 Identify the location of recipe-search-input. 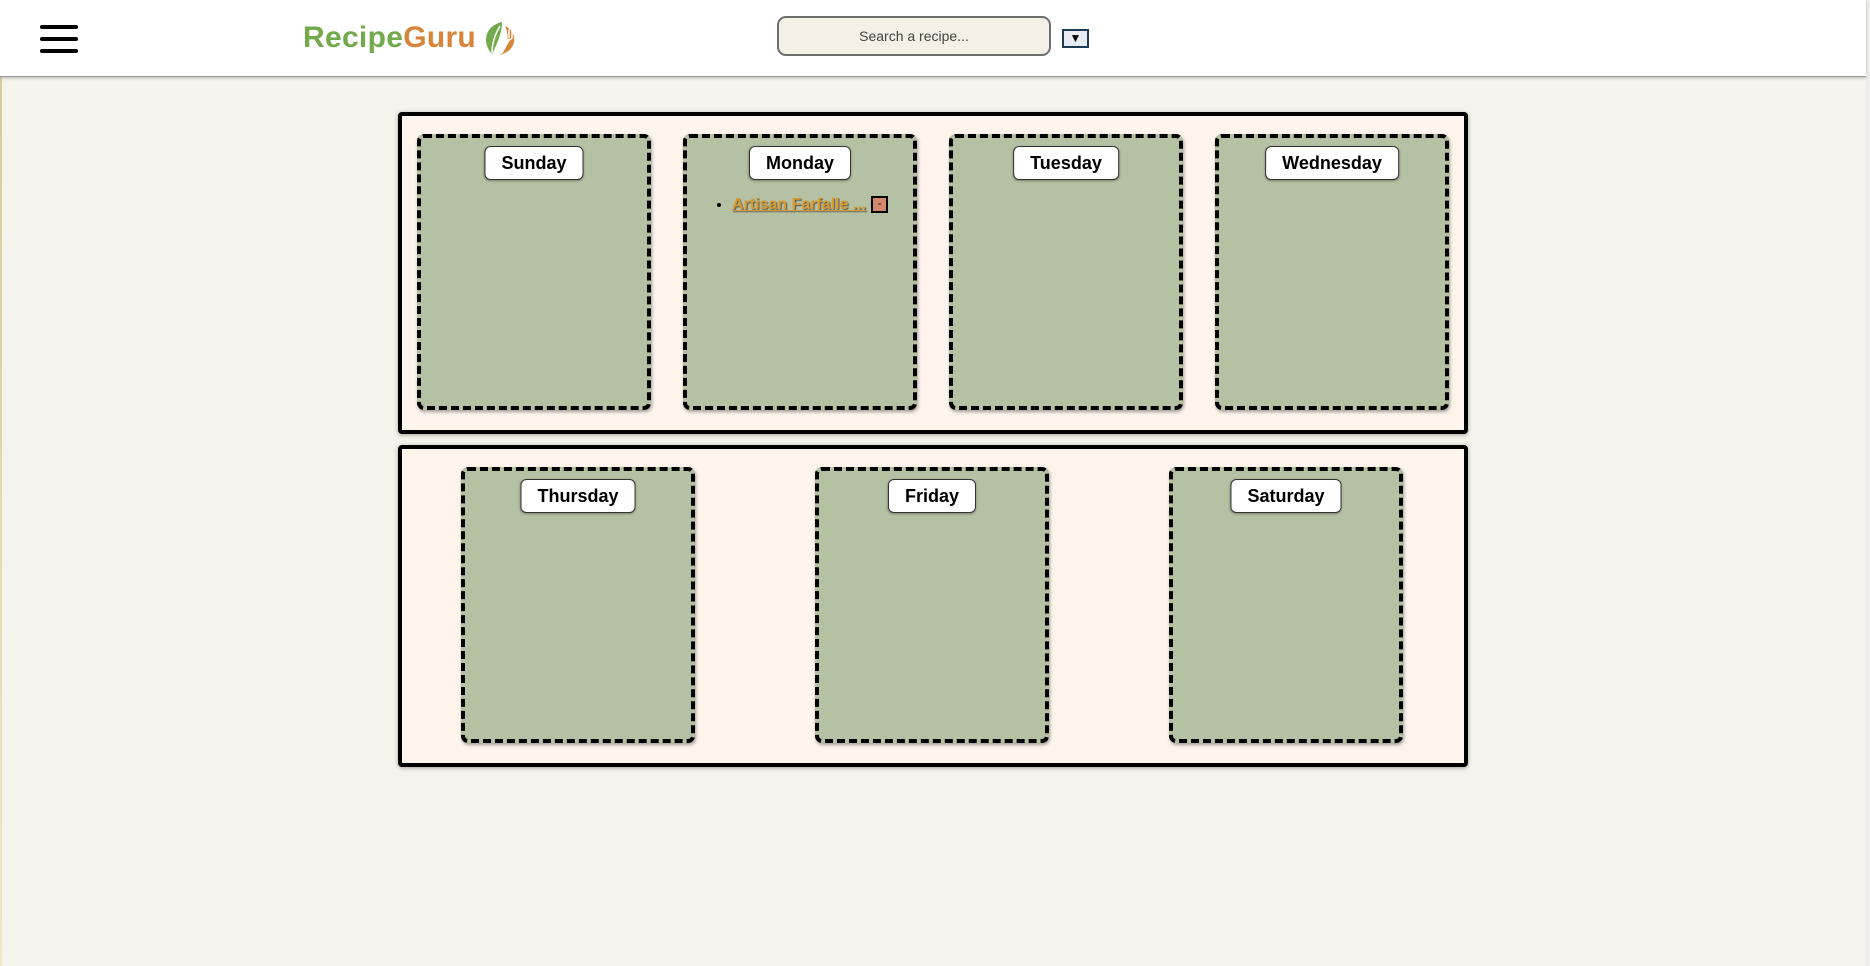
(914, 36).